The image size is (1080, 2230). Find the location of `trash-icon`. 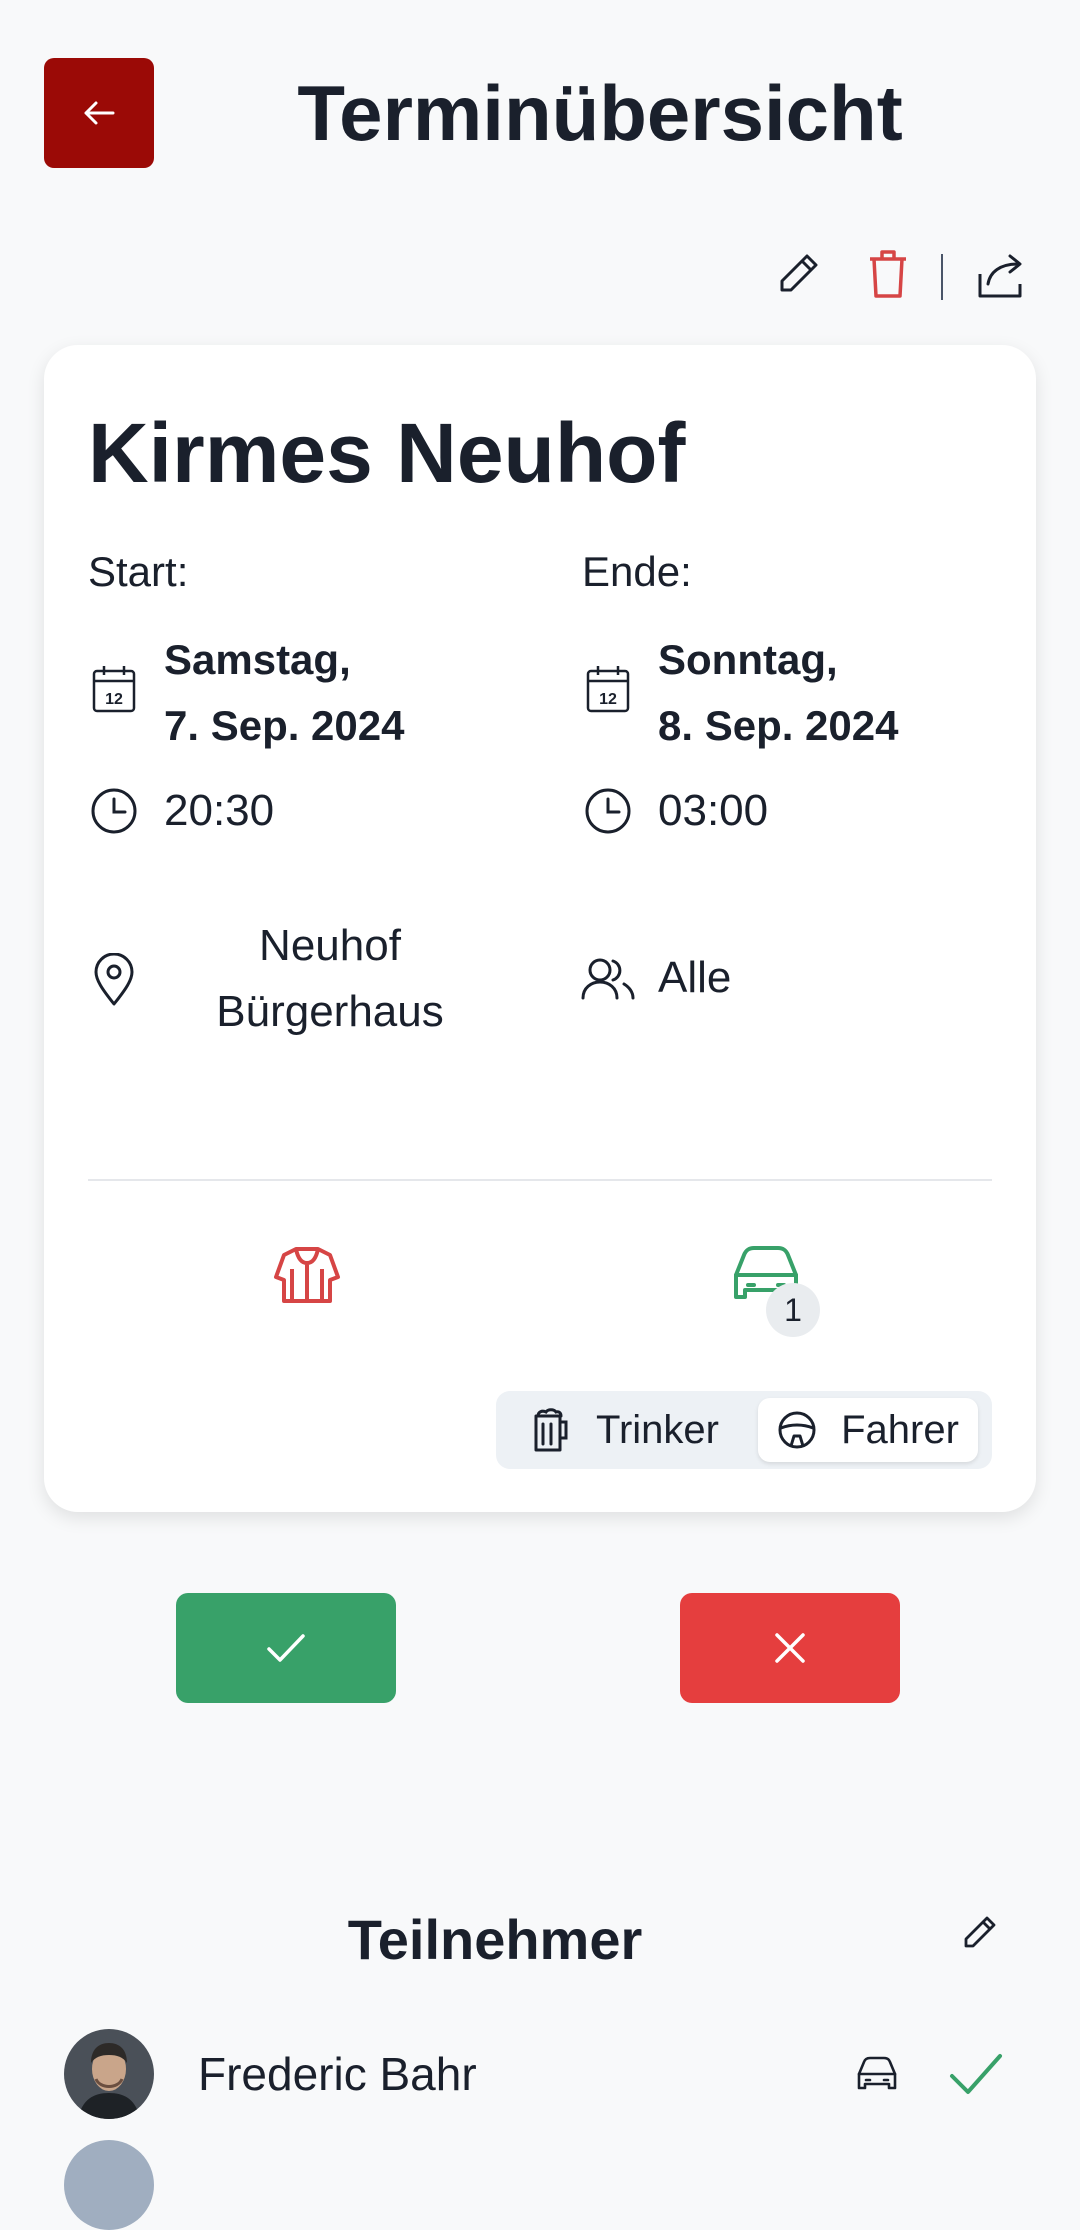

trash-icon is located at coordinates (888, 274).